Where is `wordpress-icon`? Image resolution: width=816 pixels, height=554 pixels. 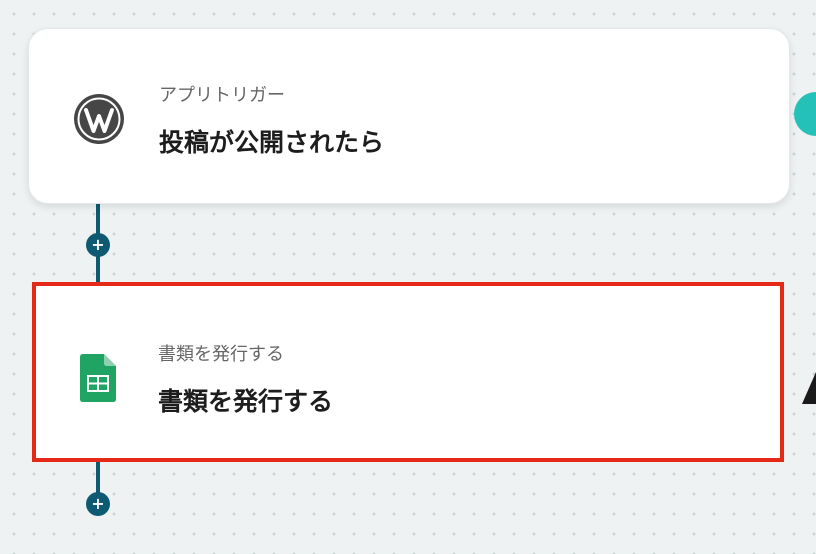
wordpress-icon is located at coordinates (99, 121).